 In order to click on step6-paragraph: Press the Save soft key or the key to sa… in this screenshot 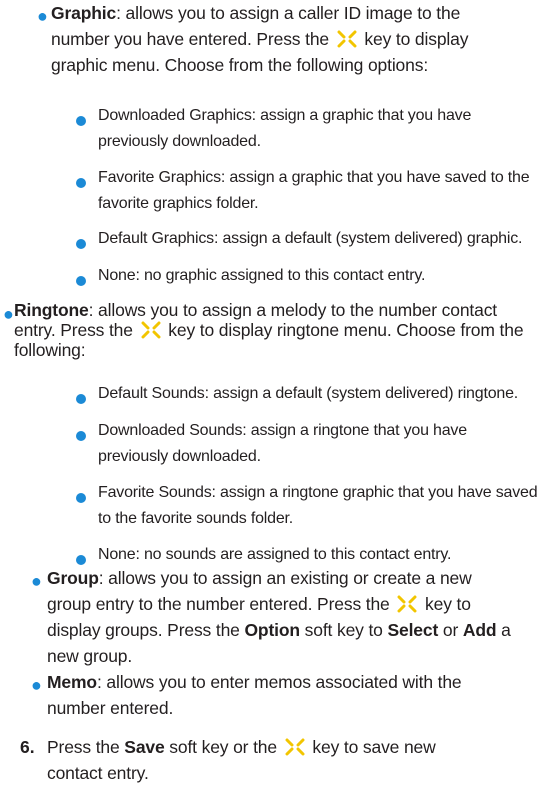, I will do `click(267, 760)`.